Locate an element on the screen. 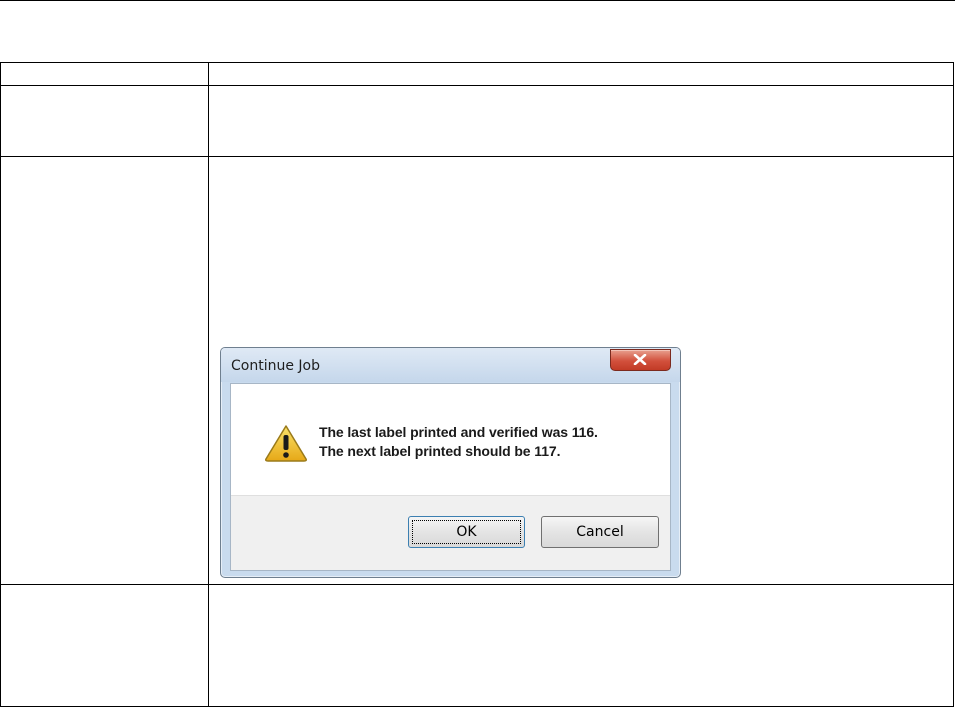  ok-button: OK is located at coordinates (466, 532).